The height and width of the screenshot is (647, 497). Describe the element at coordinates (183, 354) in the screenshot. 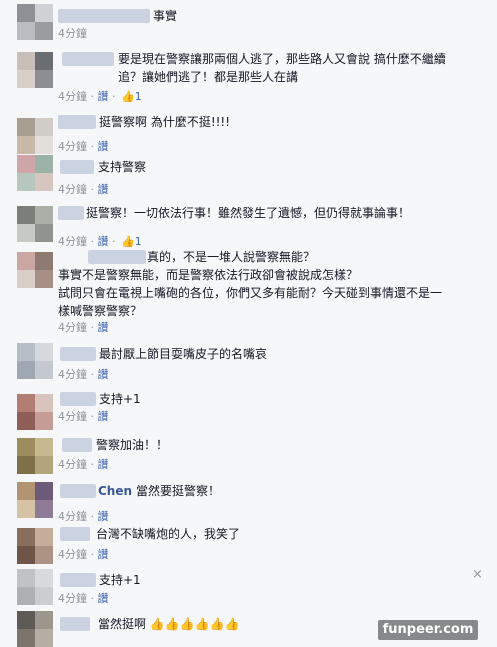

I see `comment-text: 最討厭上節目耍嘴皮子的名嘴哀` at that location.